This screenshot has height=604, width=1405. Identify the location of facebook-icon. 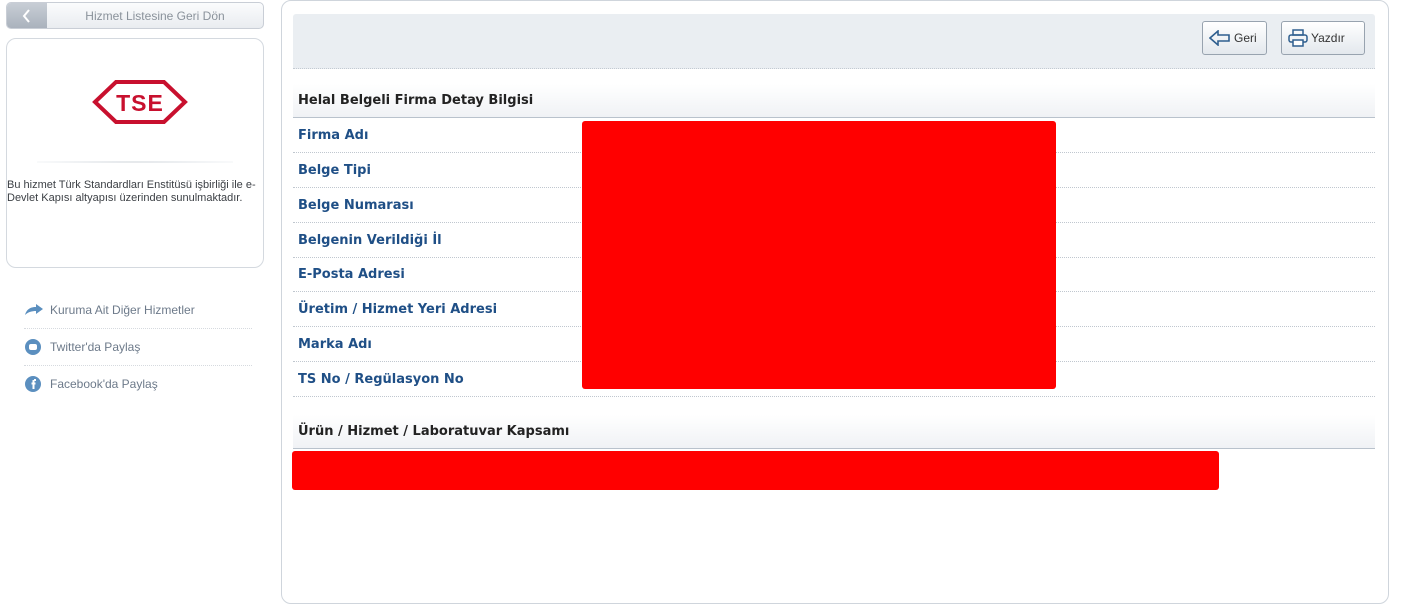
(34, 384).